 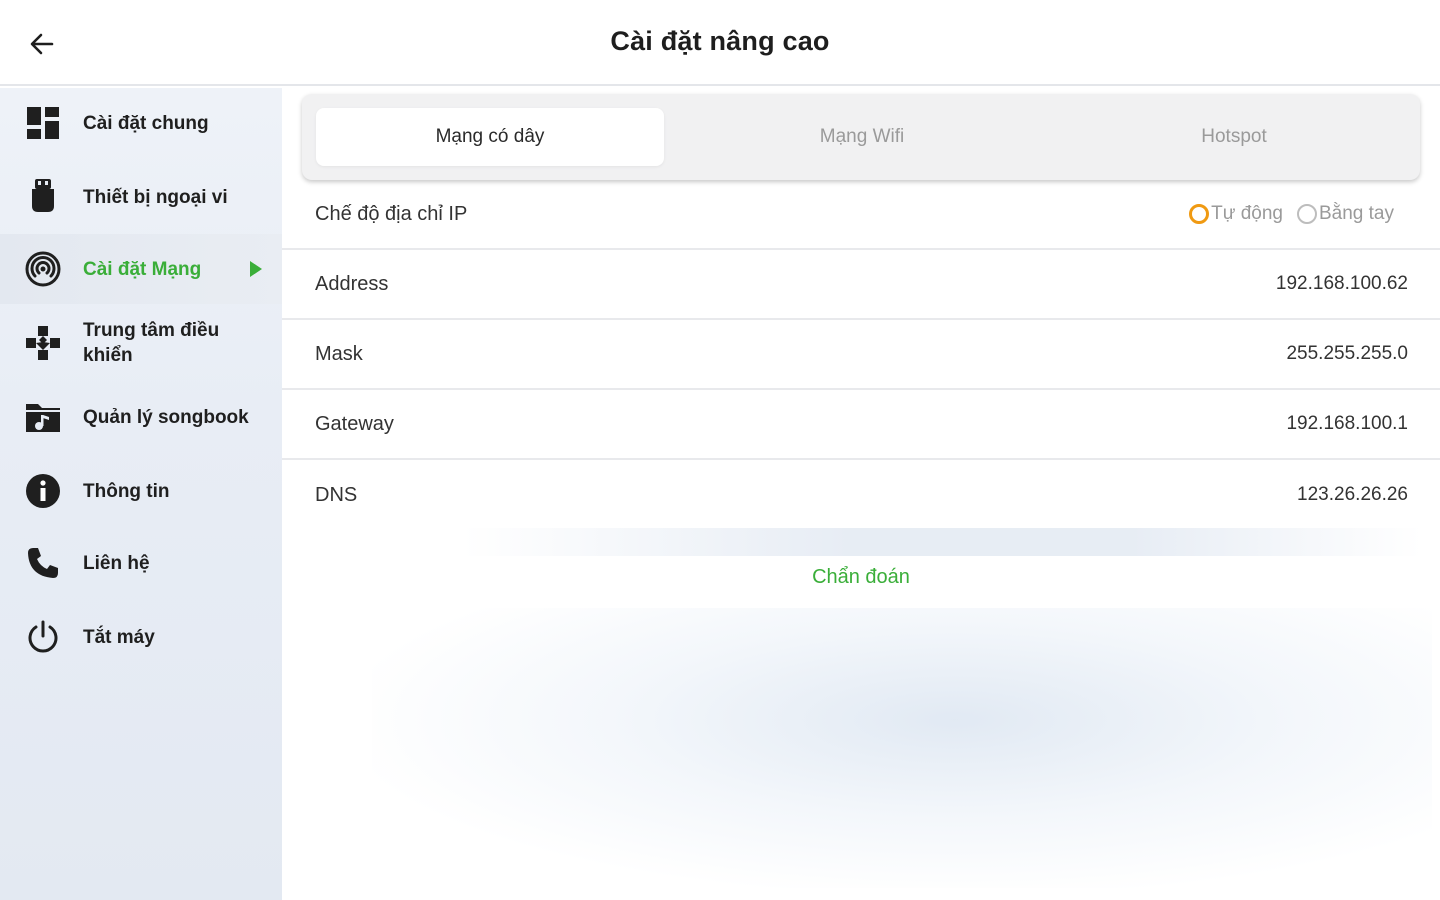 What do you see at coordinates (43, 123) in the screenshot?
I see `dashboard-icon` at bounding box center [43, 123].